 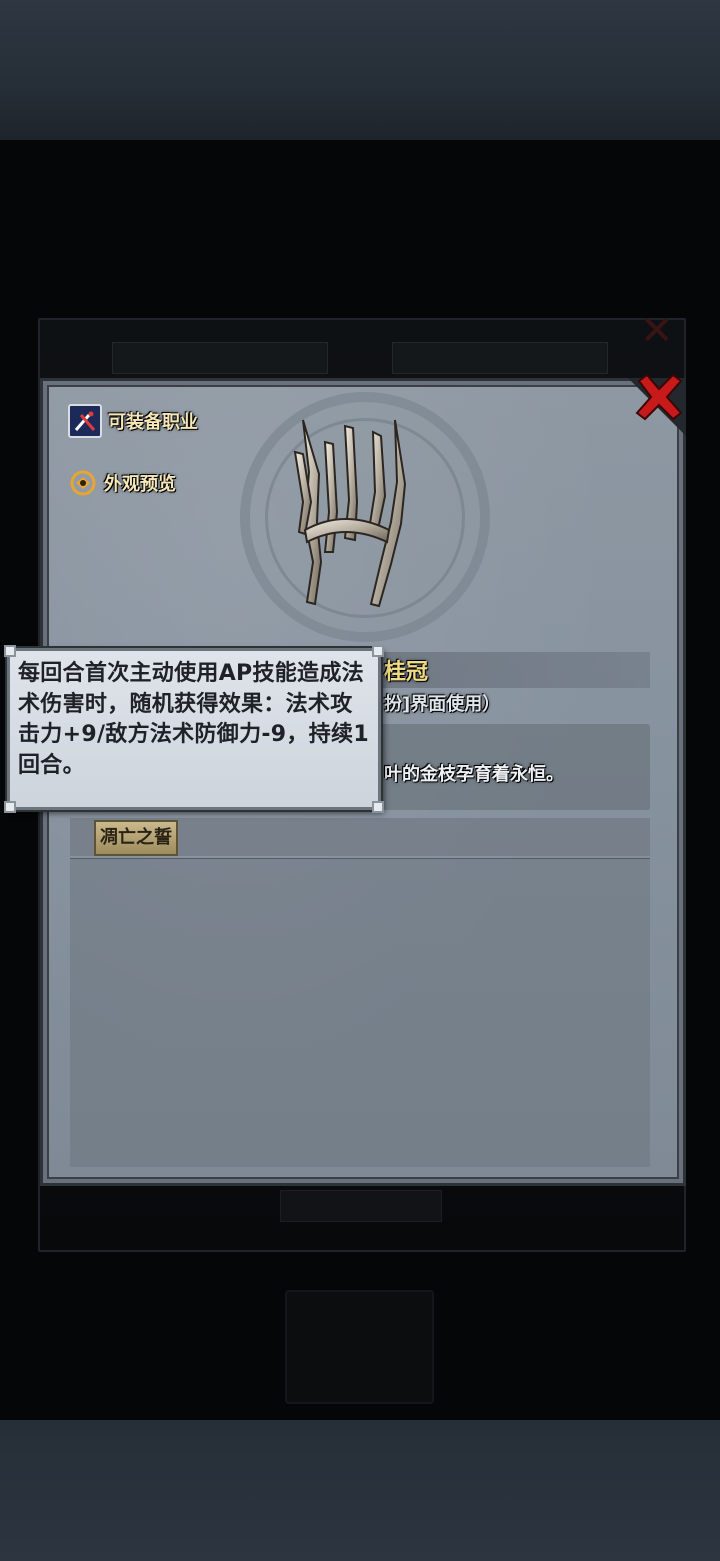 What do you see at coordinates (85, 421) in the screenshot?
I see `class-swords-icon` at bounding box center [85, 421].